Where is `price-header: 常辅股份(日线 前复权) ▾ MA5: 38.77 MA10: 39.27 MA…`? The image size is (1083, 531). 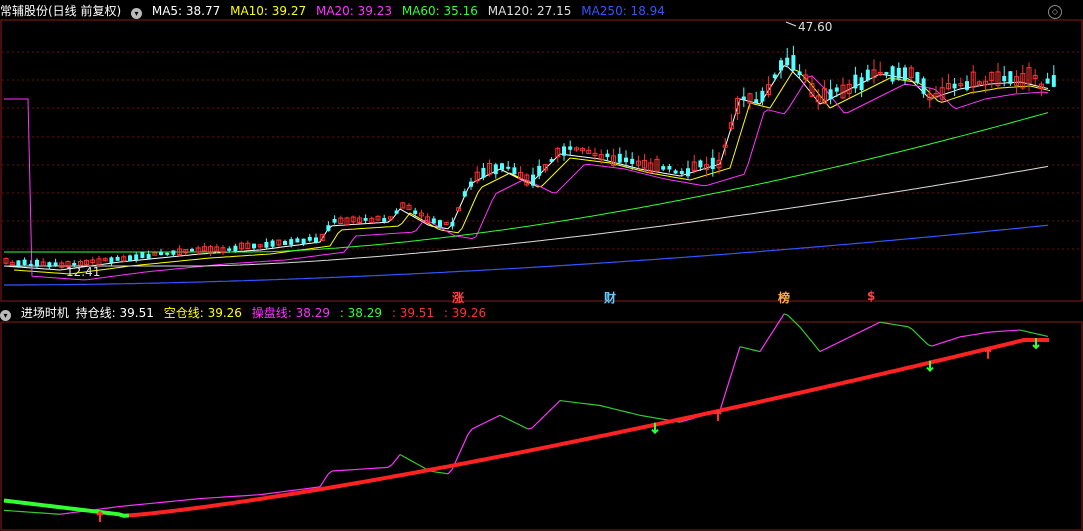
price-header: 常辅股份(日线 前复权) ▾ MA5: 38.77 MA10: 39.27 MA… is located at coordinates (335, 11).